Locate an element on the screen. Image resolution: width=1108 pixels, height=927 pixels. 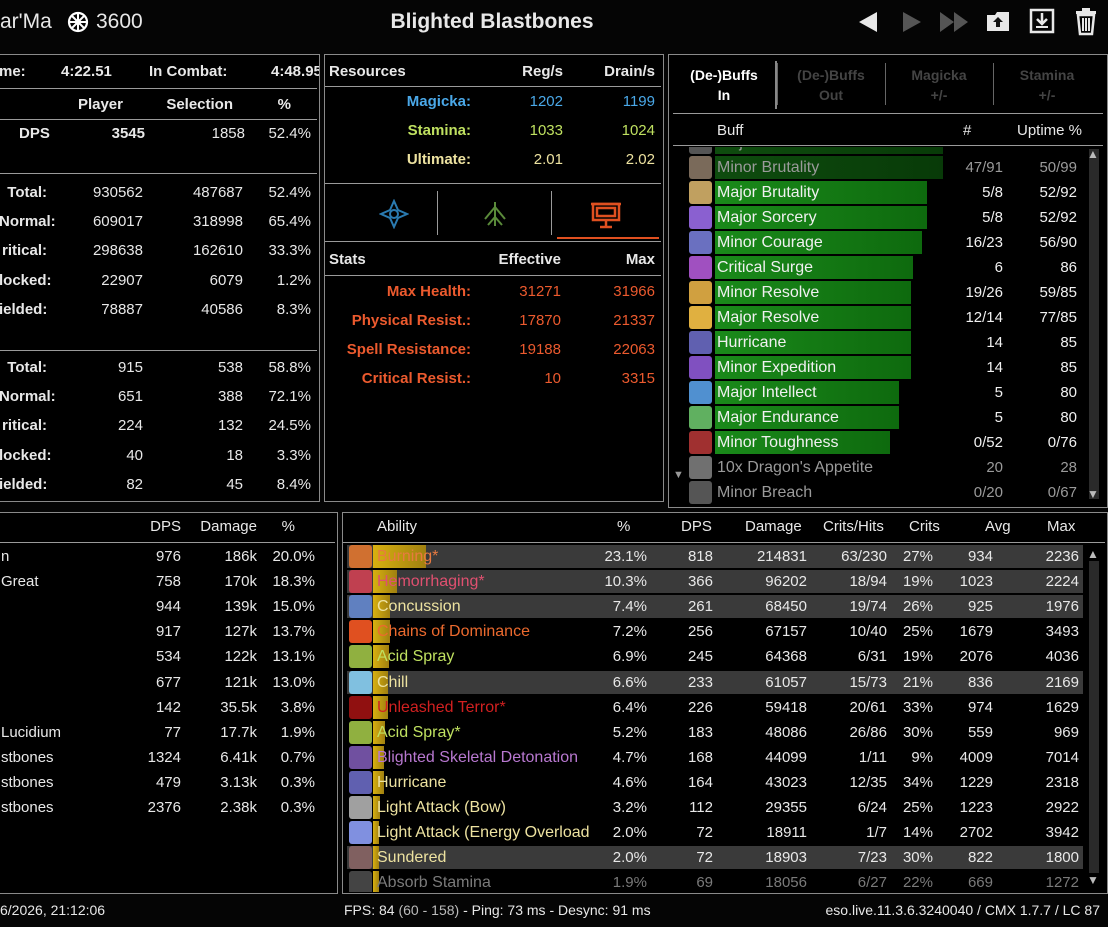
buff-row: Minor Brutality 47/91 50/99 is located at coordinates (877, 167).